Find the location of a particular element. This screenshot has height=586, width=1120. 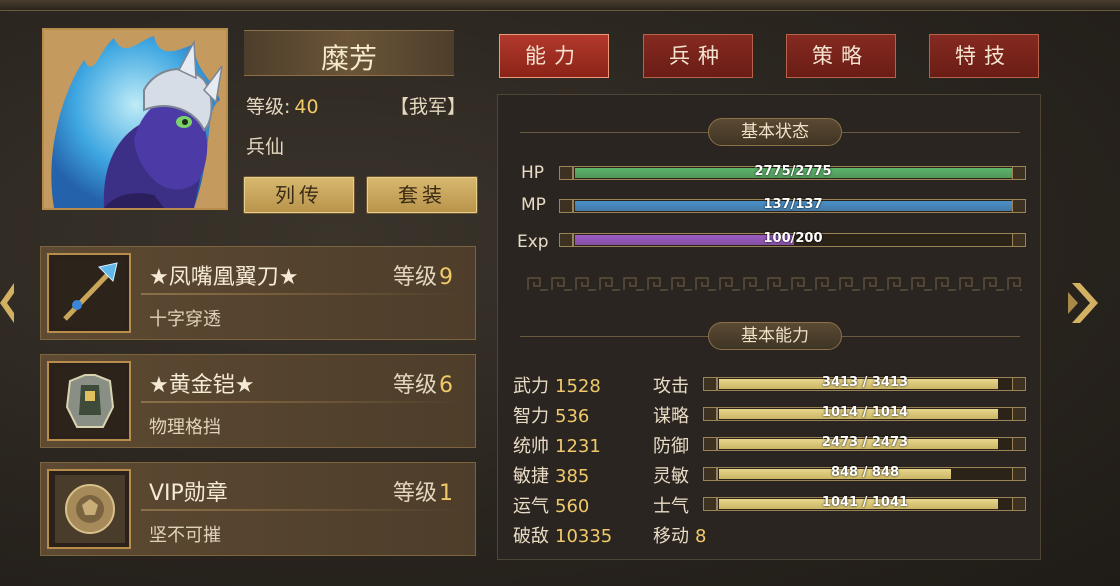

exp-bar-text: 100/200 is located at coordinates (793, 238).